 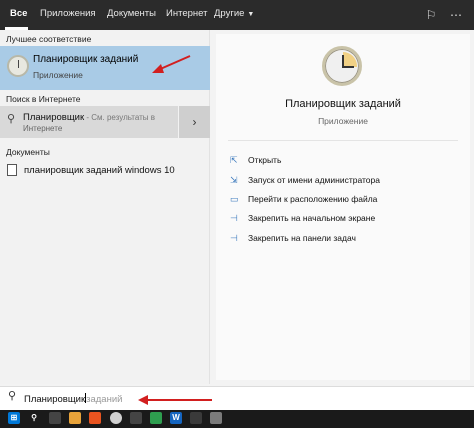 I want to click on detail-title: Планировщик заданий, so click(x=343, y=104).